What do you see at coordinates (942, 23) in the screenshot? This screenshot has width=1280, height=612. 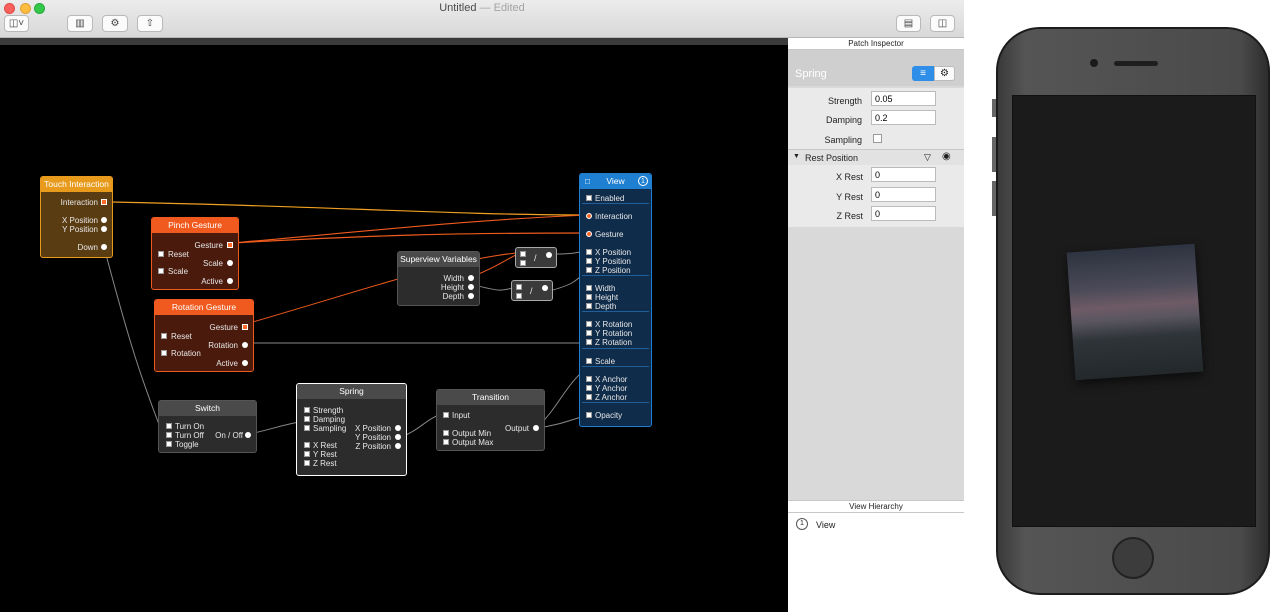 I see `inspector-toggle-button: ◫` at bounding box center [942, 23].